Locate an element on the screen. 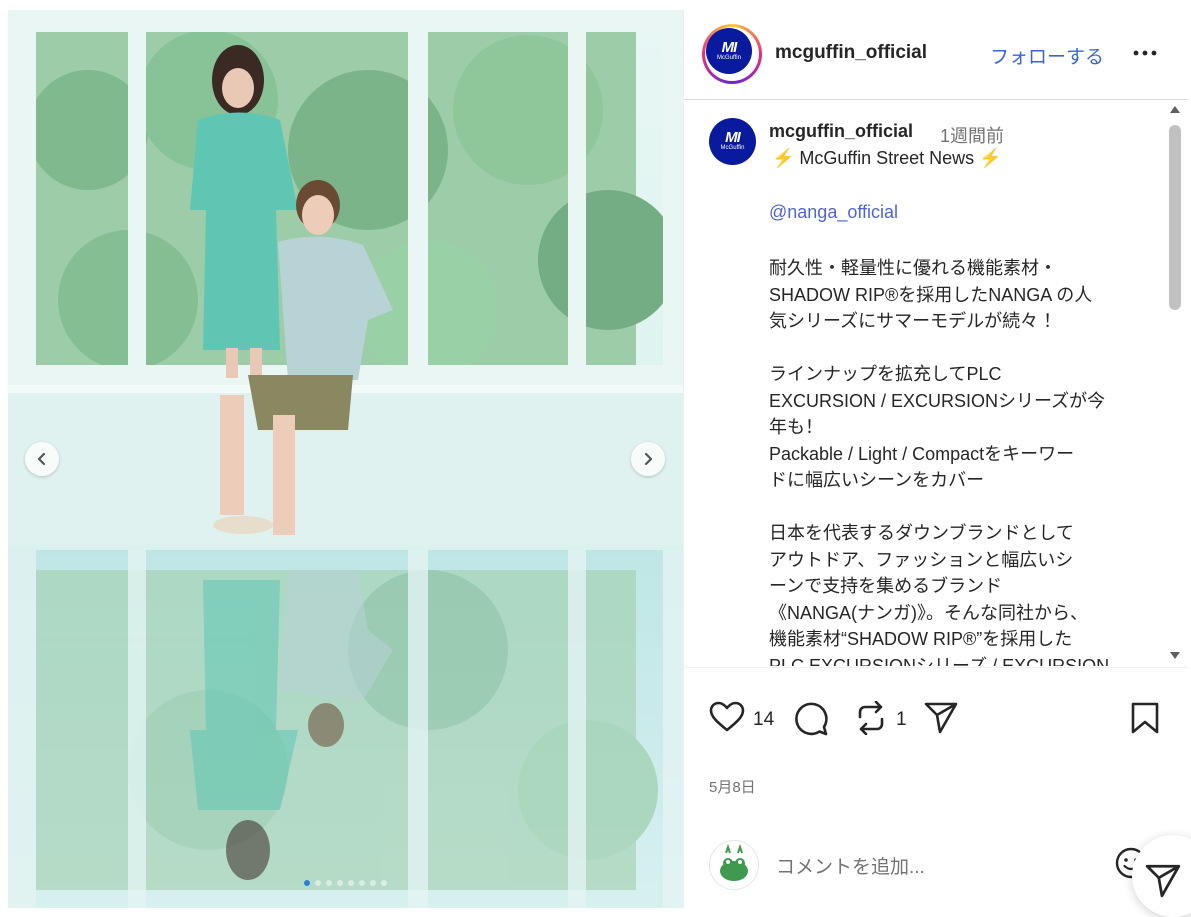  comment-composer is located at coordinates (936, 869).